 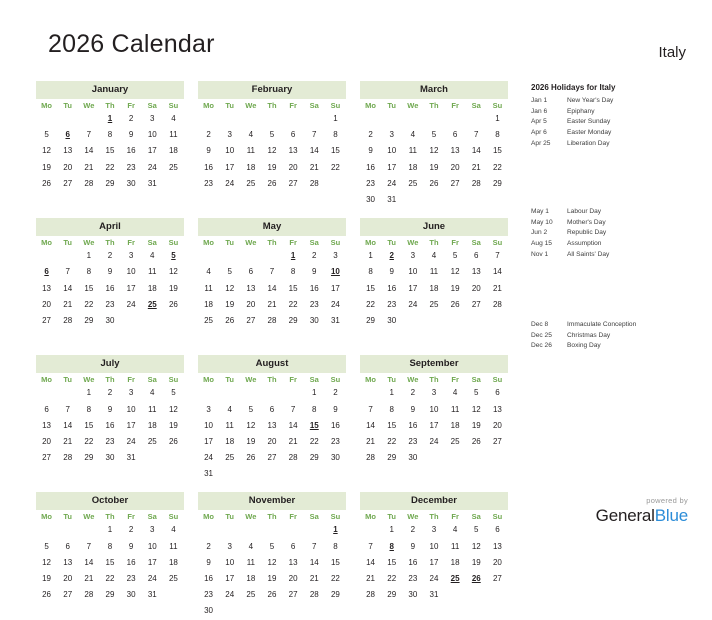 What do you see at coordinates (272, 458) in the screenshot?
I see `week-row: 24 25 26 27 28 29 30` at bounding box center [272, 458].